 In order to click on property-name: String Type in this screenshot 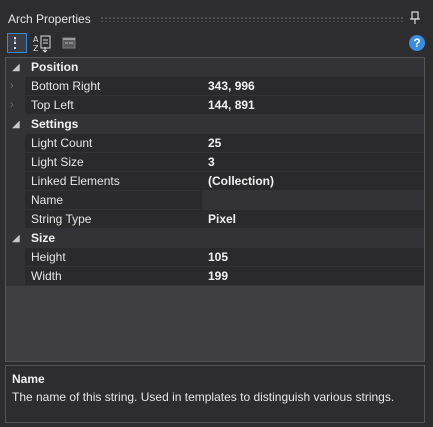, I will do `click(115, 219)`.